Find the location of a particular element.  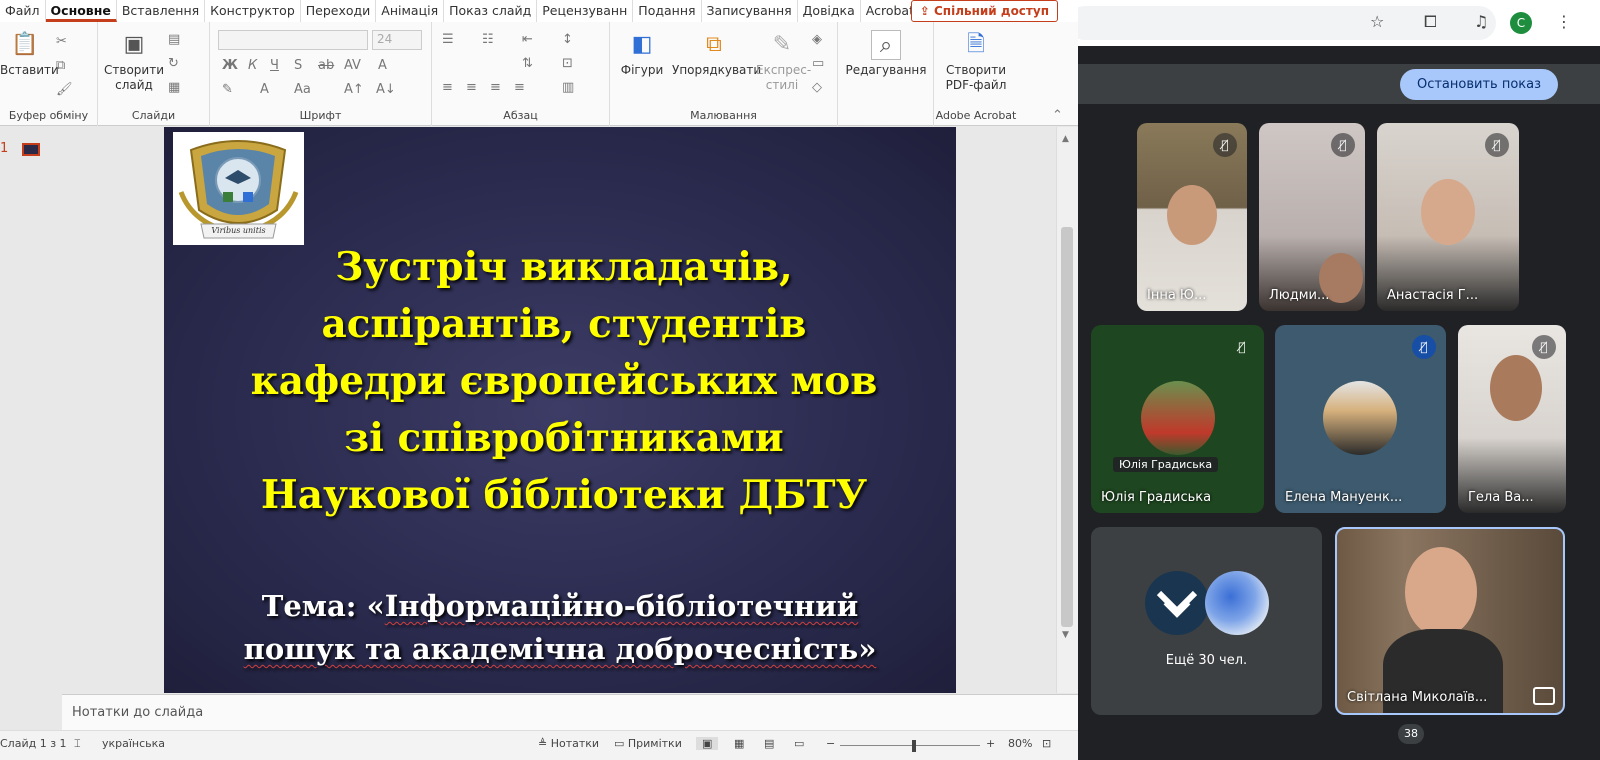

normal-view-icon: ▣ is located at coordinates (707, 743).